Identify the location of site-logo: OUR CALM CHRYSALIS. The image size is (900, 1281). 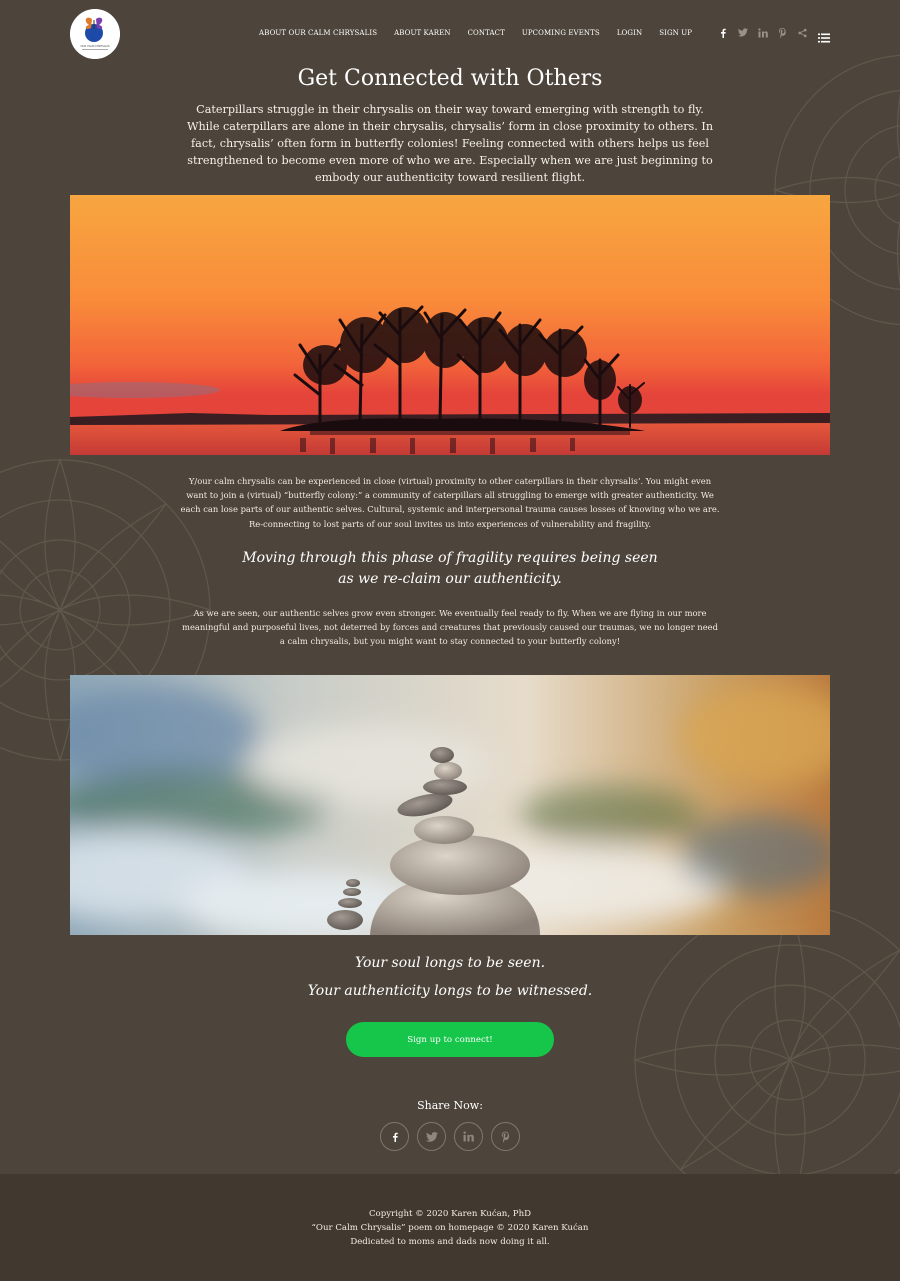
(95, 34).